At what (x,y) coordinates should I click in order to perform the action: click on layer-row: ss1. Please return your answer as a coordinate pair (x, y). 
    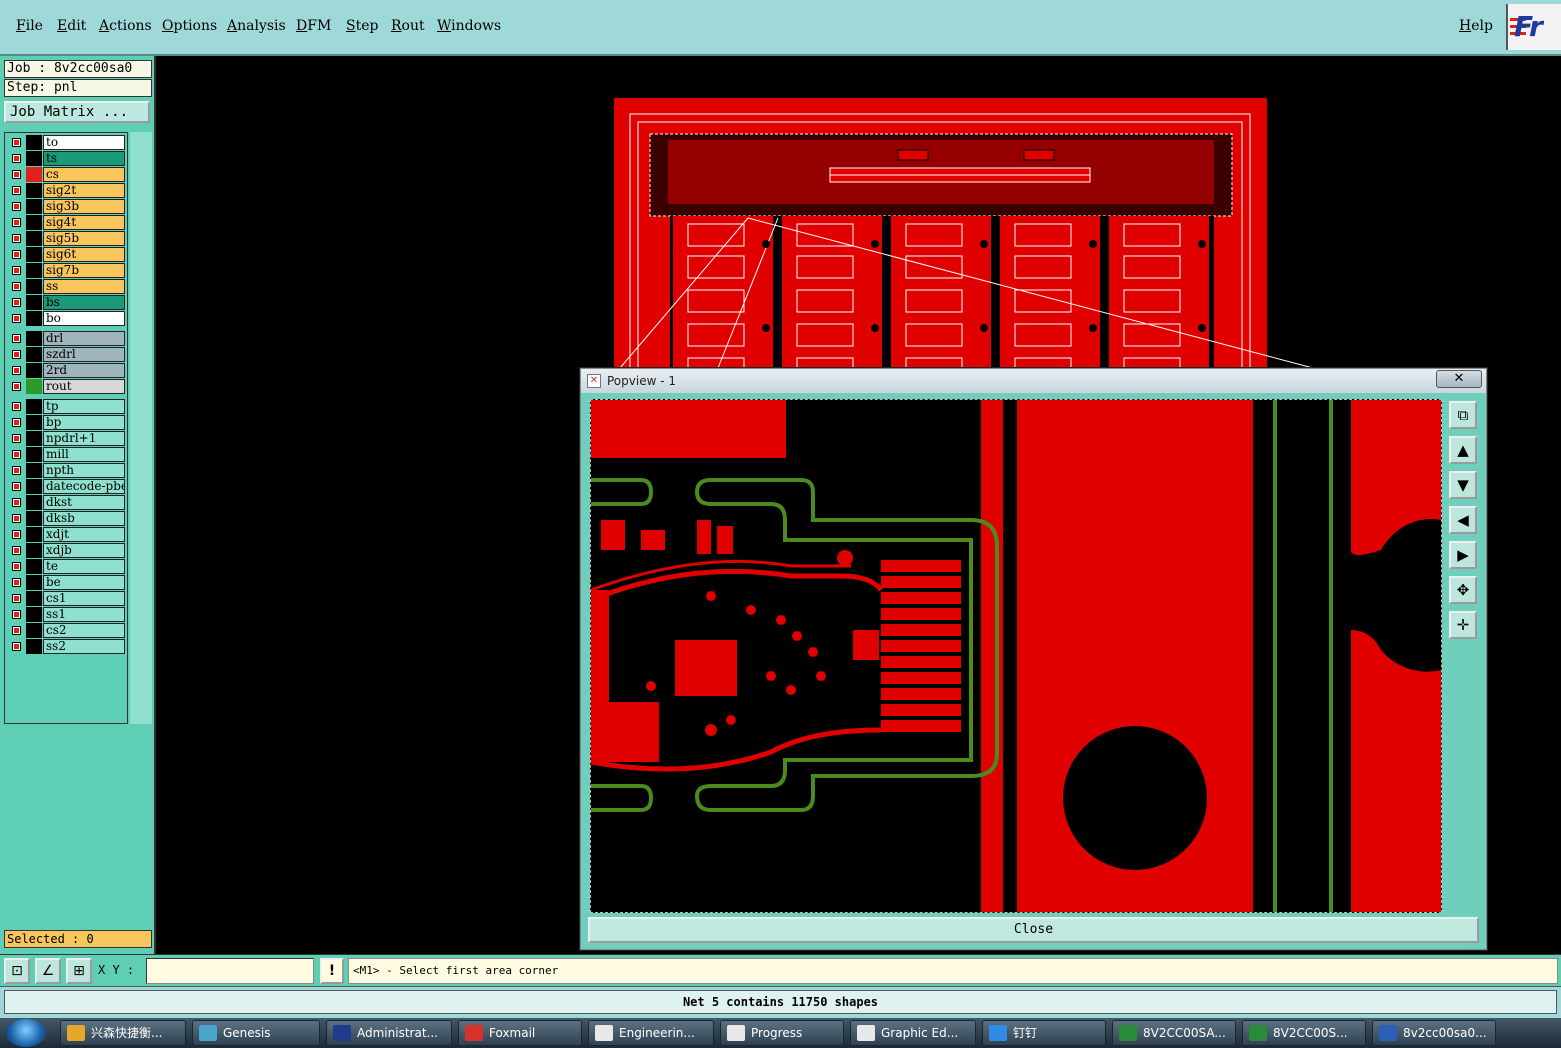
    Looking at the image, I should click on (67, 614).